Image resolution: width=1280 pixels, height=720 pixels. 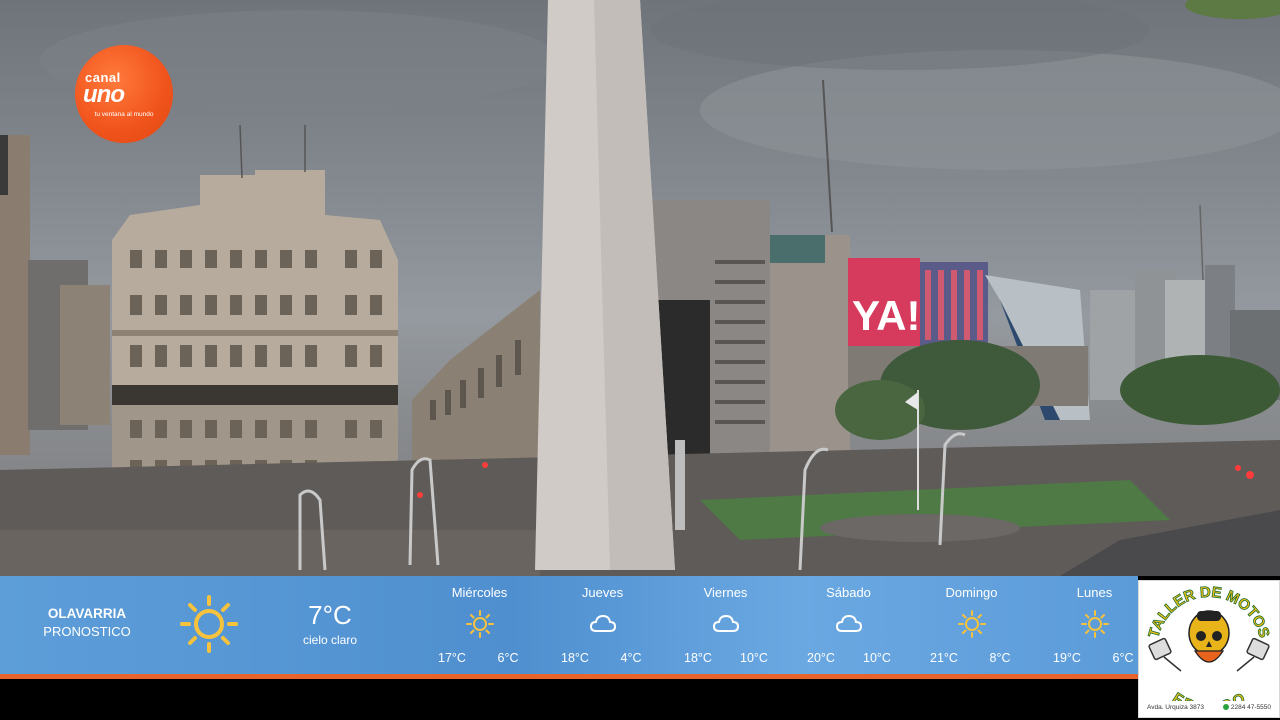 I want to click on svg-text: FRANCO, so click(x=1208, y=695).